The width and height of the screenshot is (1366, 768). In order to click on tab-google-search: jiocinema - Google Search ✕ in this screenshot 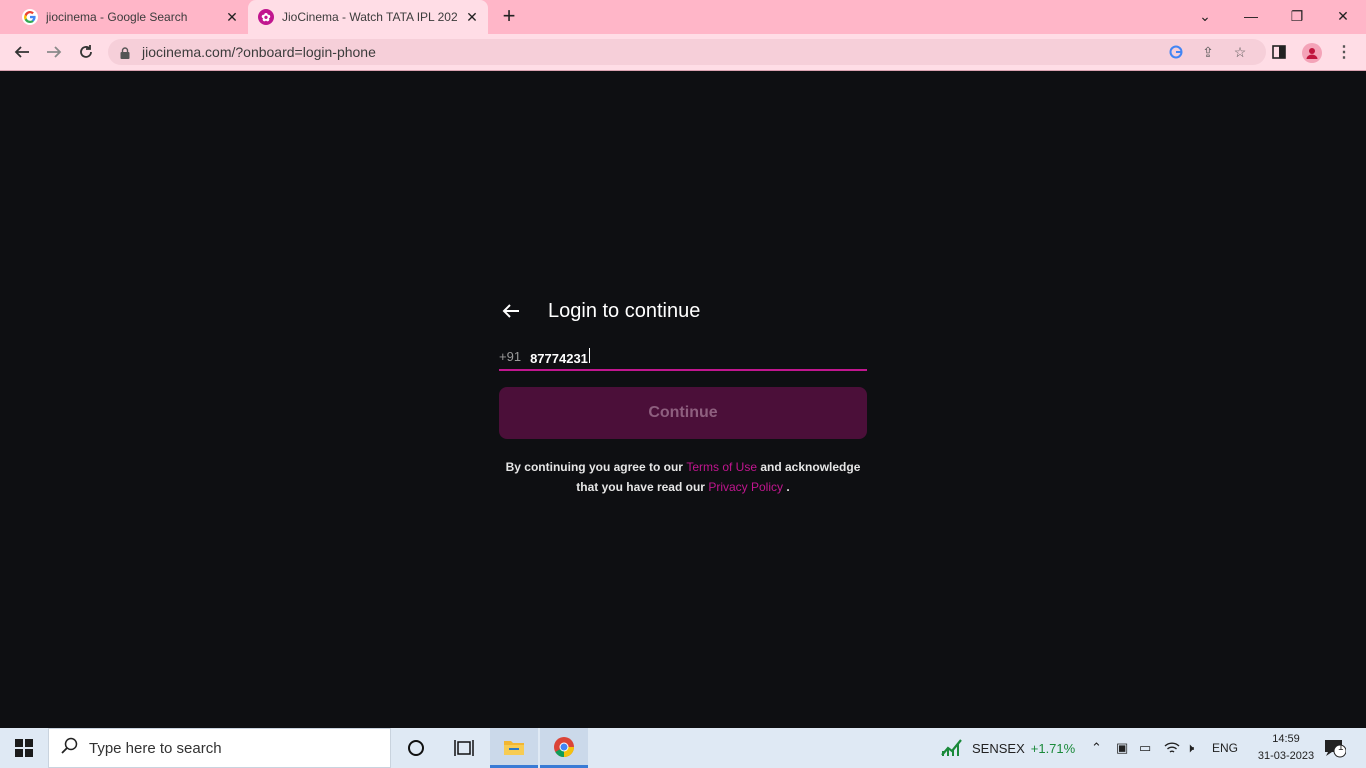, I will do `click(130, 17)`.